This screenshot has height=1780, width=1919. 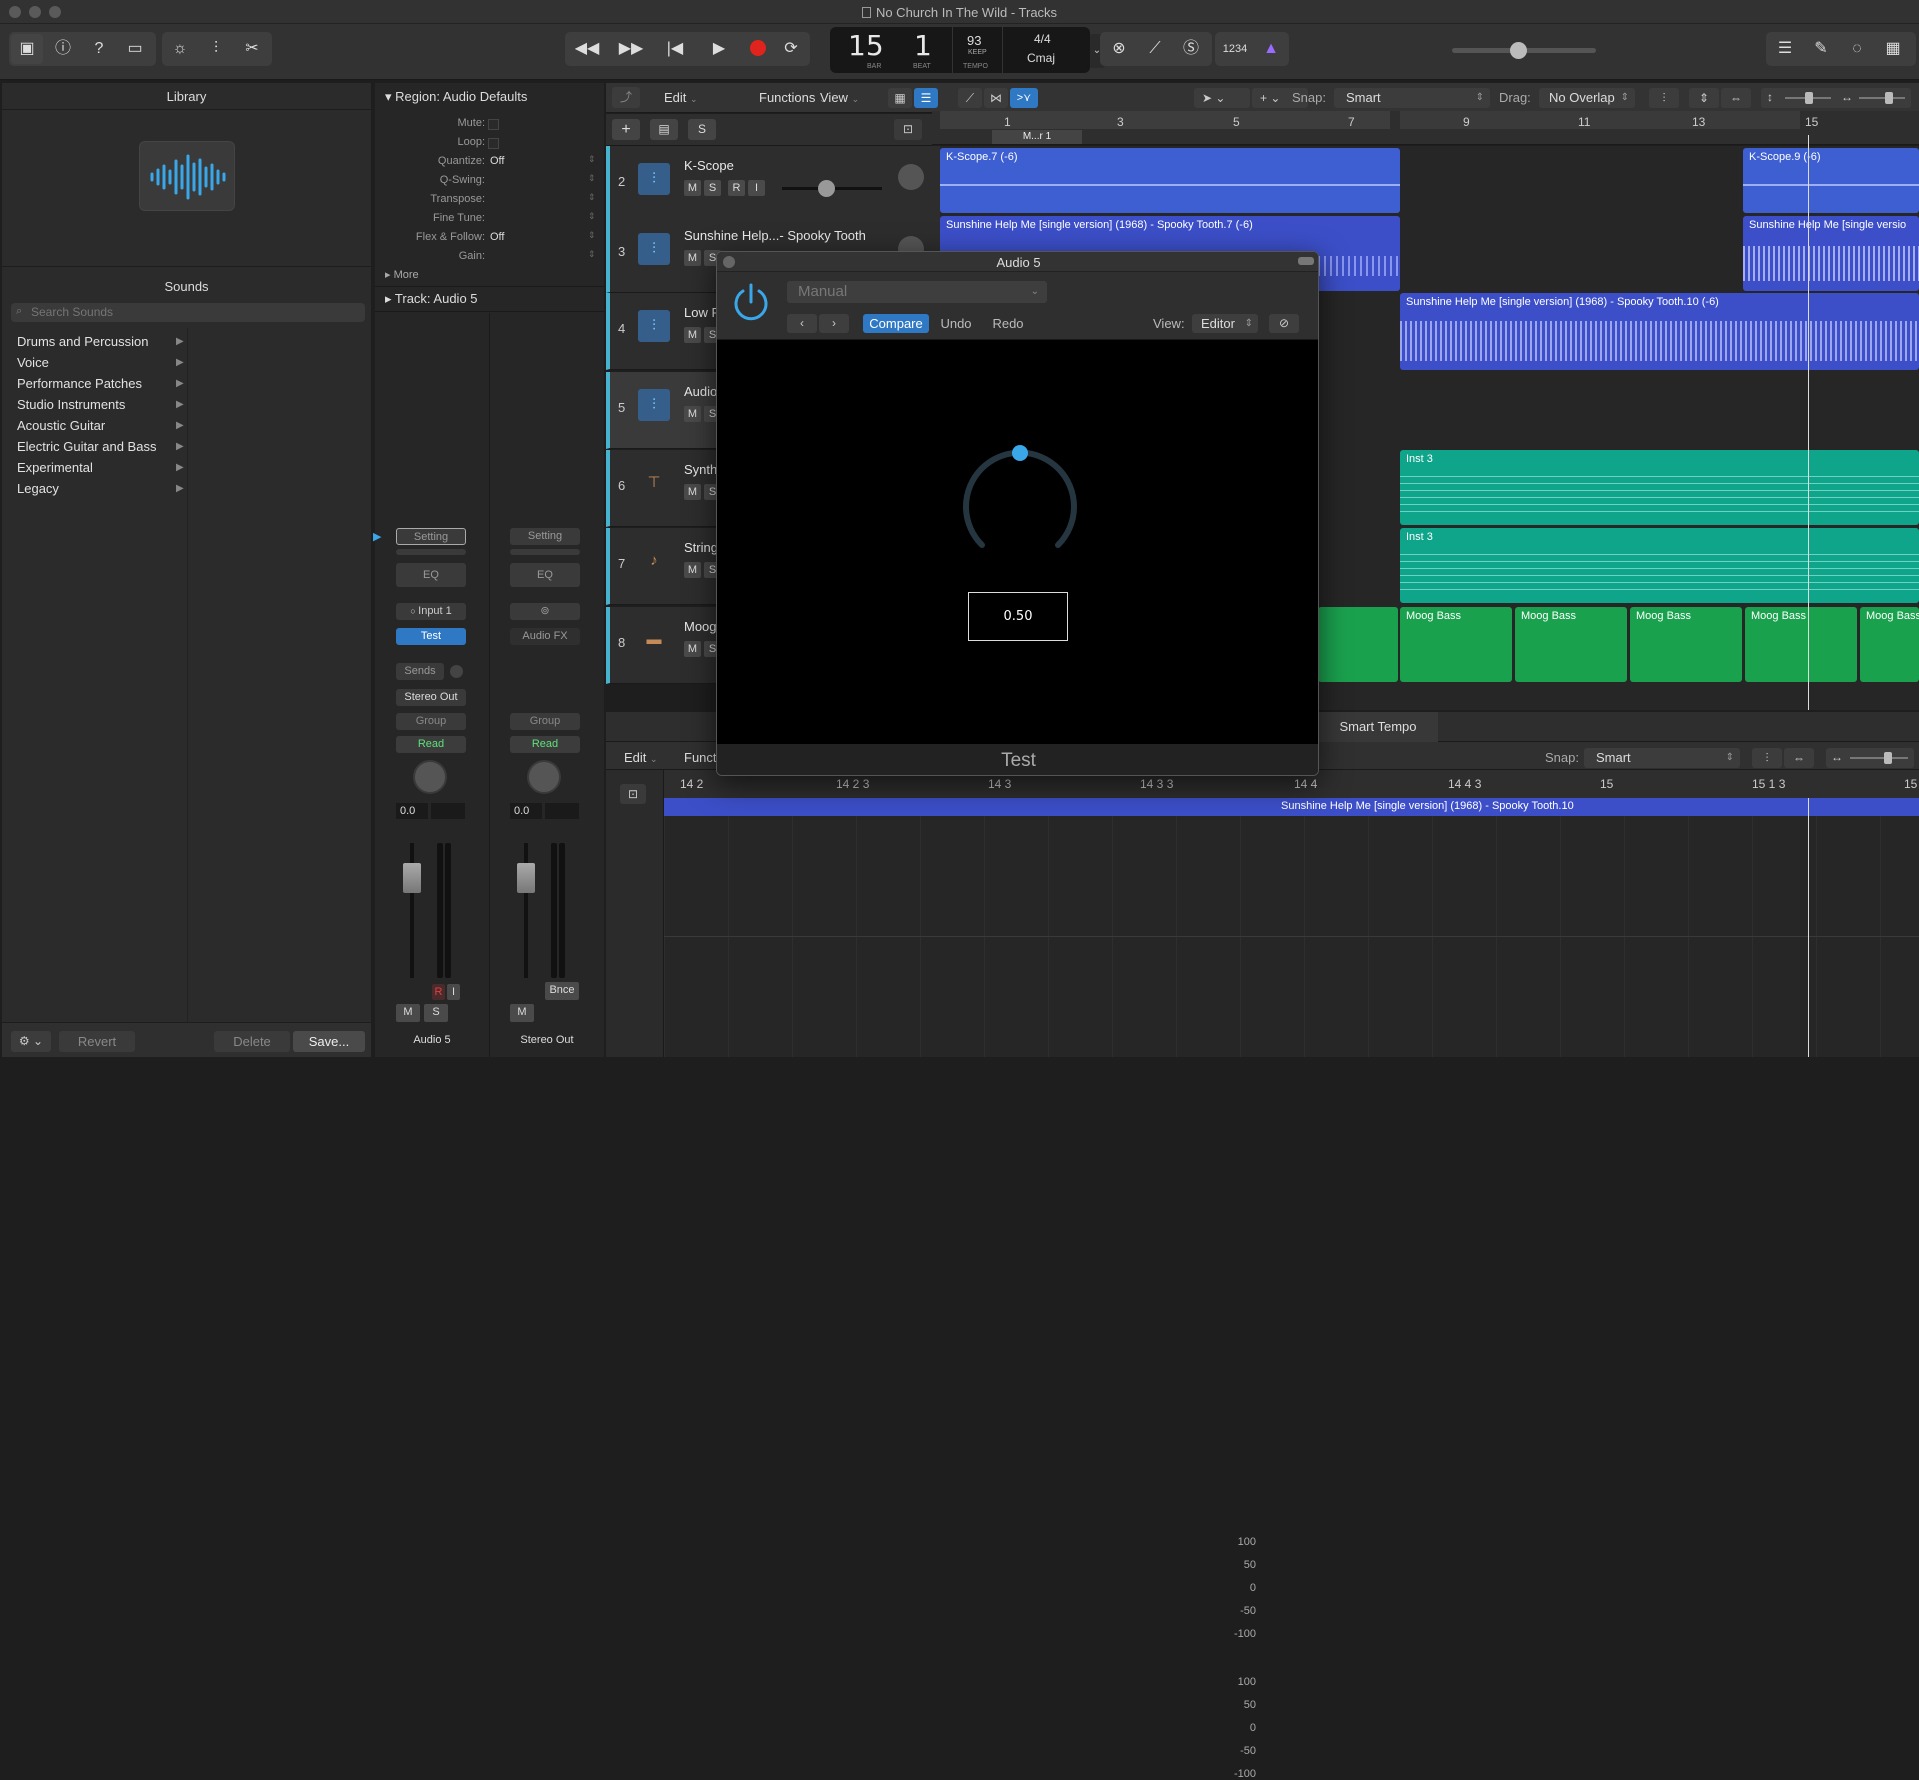 What do you see at coordinates (31, 1041) in the screenshot?
I see `gear-menu-button: ⚙ ⌄` at bounding box center [31, 1041].